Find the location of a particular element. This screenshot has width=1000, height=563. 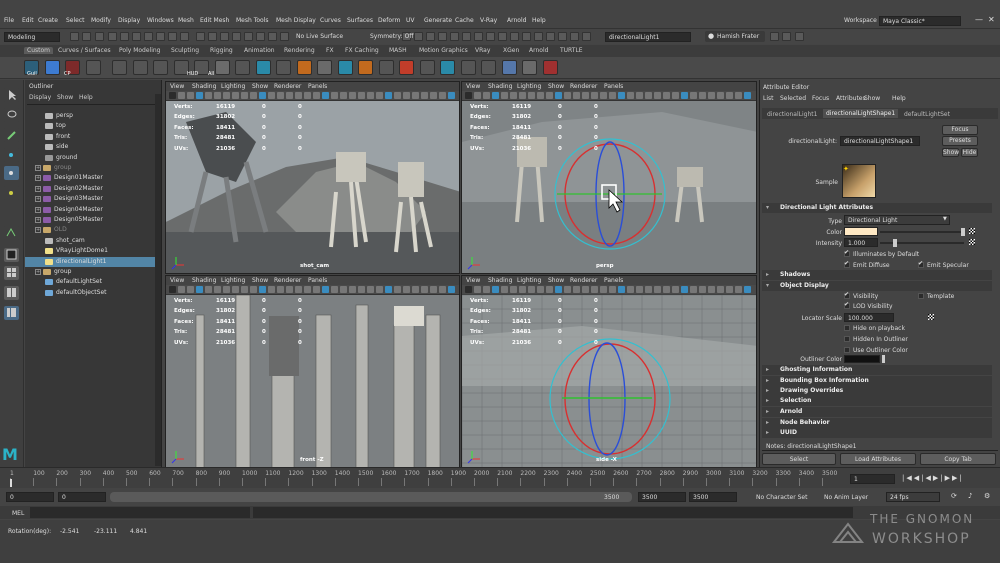

ae-color-map-icon is located at coordinates (972, 231).